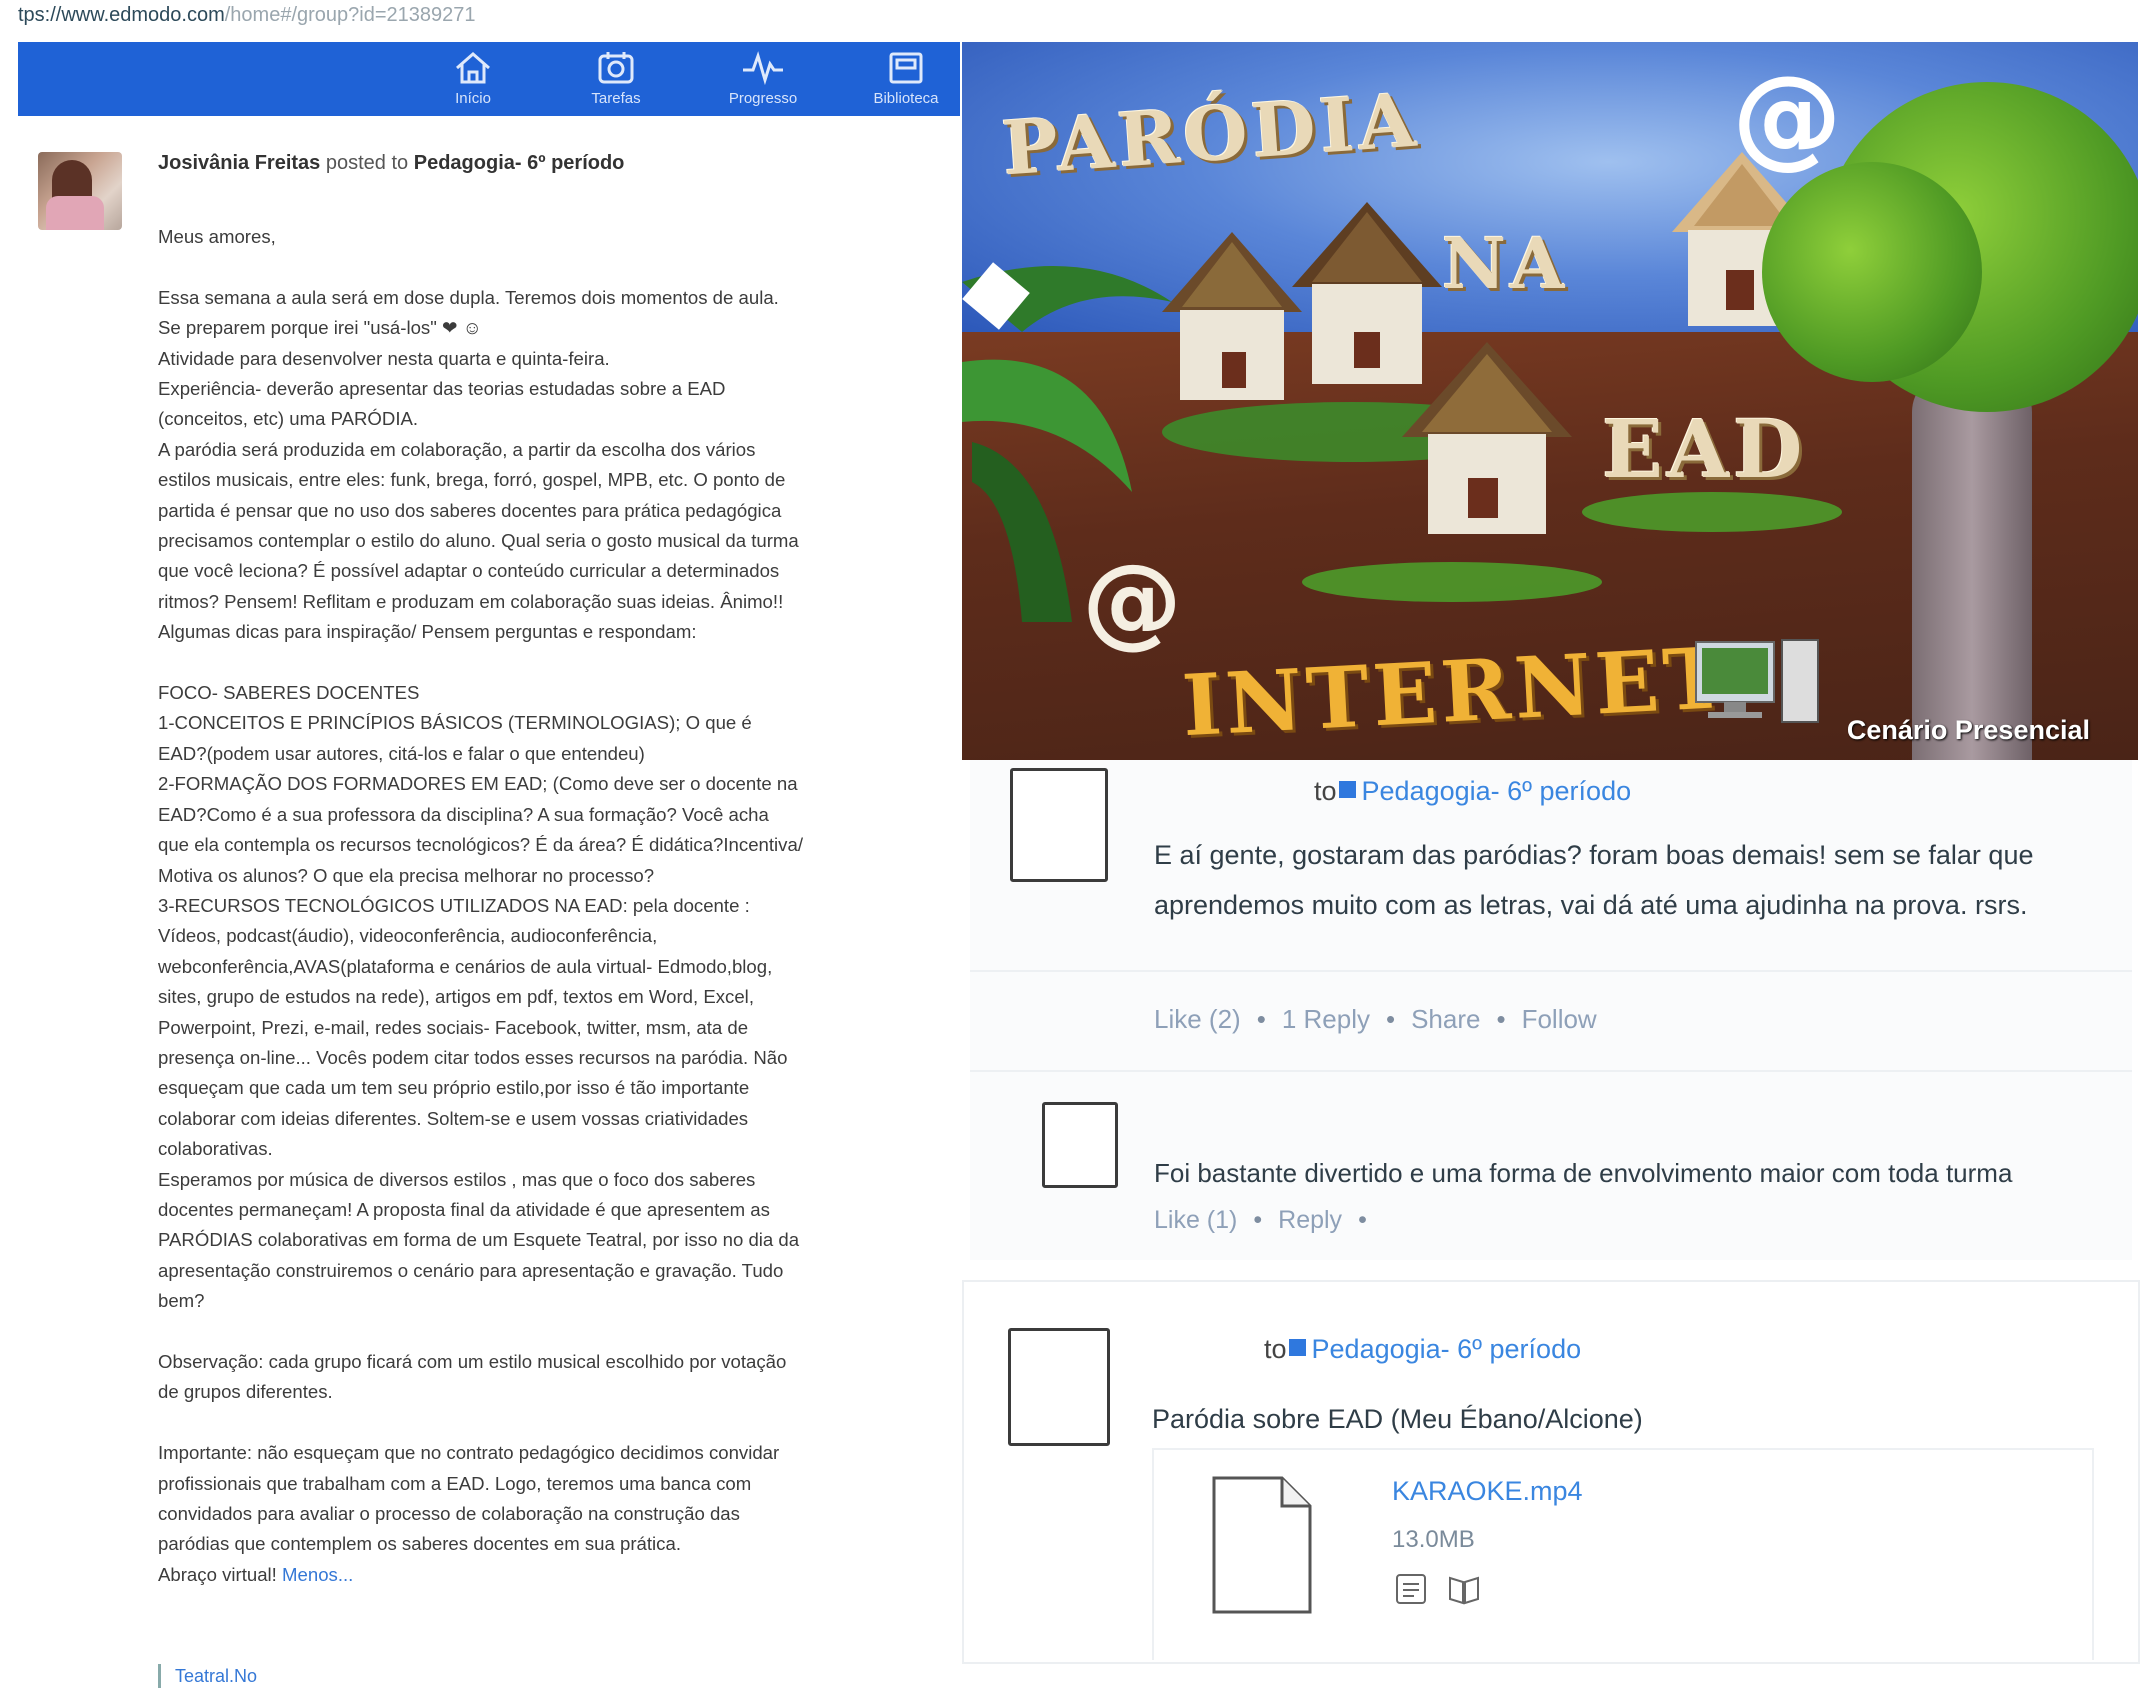 The width and height of the screenshot is (2150, 1688). Describe the element at coordinates (763, 98) in the screenshot. I see `nav-progress-label: Progresso` at that location.